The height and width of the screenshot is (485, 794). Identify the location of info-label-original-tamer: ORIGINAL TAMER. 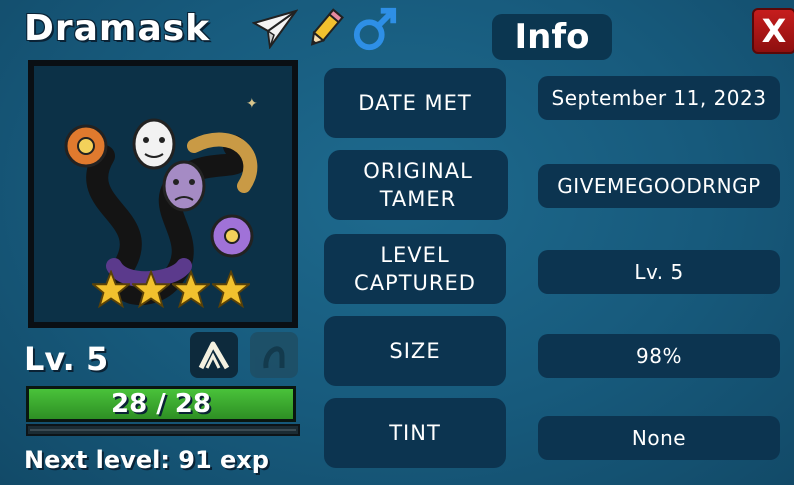
(418, 185).